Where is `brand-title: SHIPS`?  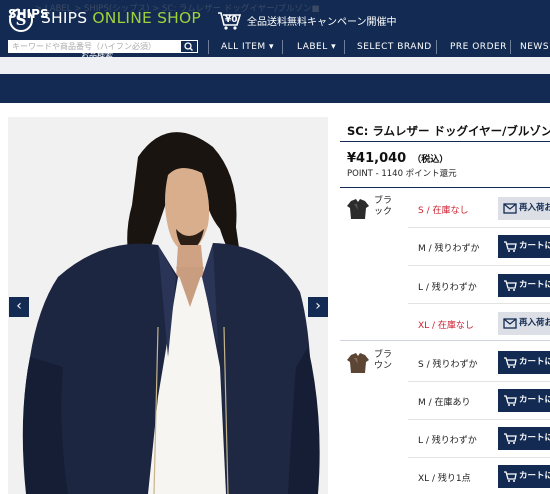 brand-title: SHIPS is located at coordinates (28, 14).